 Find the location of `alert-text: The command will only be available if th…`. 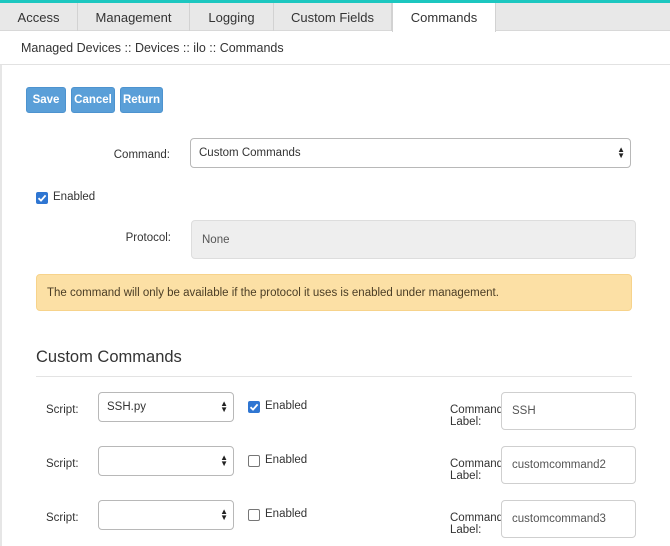

alert-text: The command will only be available if th… is located at coordinates (273, 292).